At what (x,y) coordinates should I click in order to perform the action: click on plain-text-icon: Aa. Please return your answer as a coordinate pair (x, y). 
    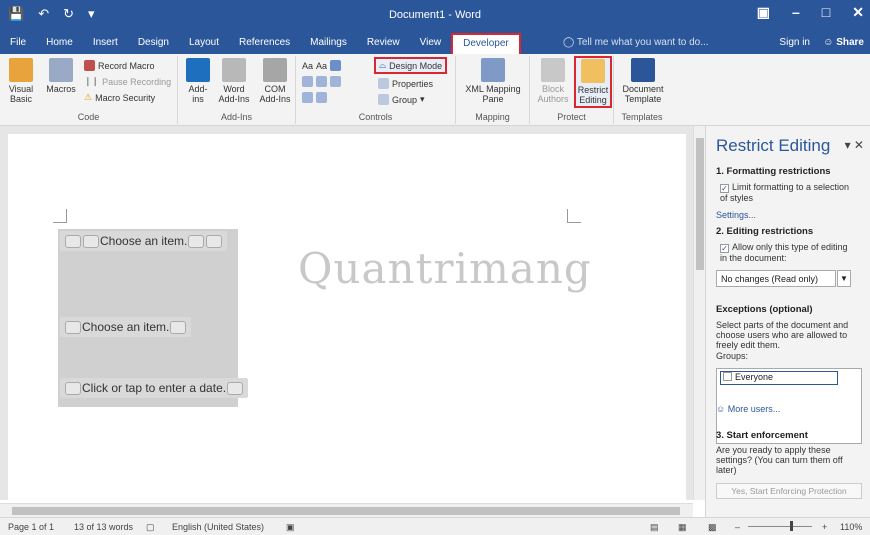
    Looking at the image, I should click on (322, 65).